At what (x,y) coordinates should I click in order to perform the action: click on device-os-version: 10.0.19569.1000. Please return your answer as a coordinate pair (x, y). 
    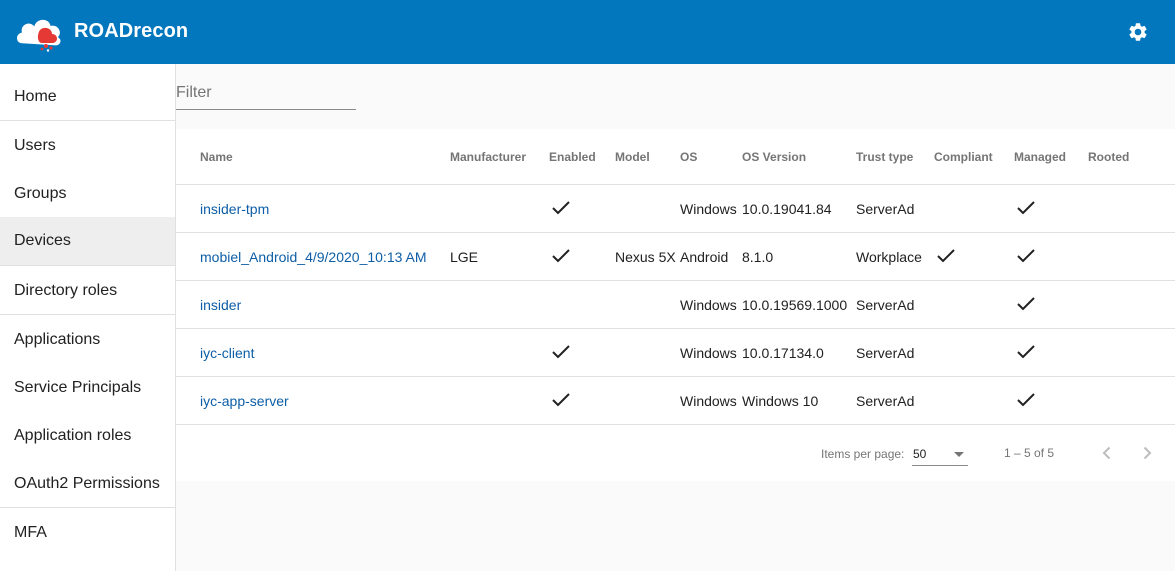
    Looking at the image, I should click on (795, 305).